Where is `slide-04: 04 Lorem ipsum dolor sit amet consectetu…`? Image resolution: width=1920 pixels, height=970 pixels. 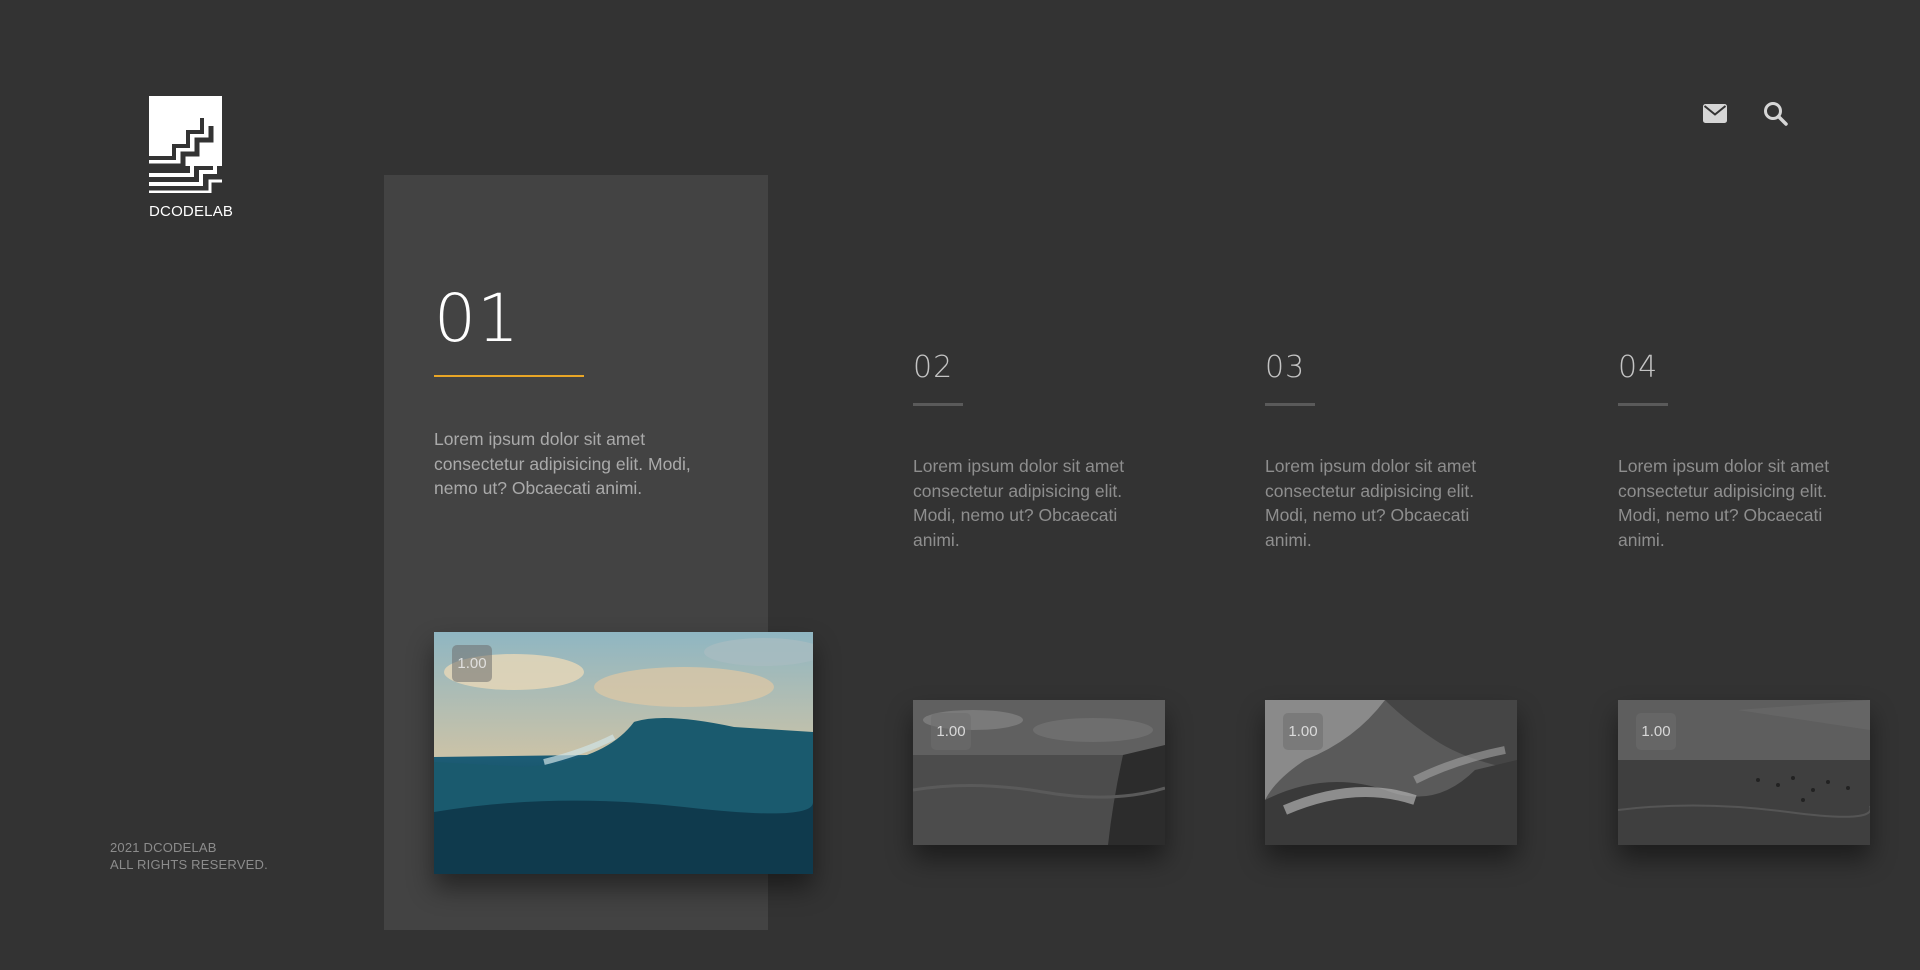 slide-04: 04 Lorem ipsum dolor sit amet consectetu… is located at coordinates (1733, 451).